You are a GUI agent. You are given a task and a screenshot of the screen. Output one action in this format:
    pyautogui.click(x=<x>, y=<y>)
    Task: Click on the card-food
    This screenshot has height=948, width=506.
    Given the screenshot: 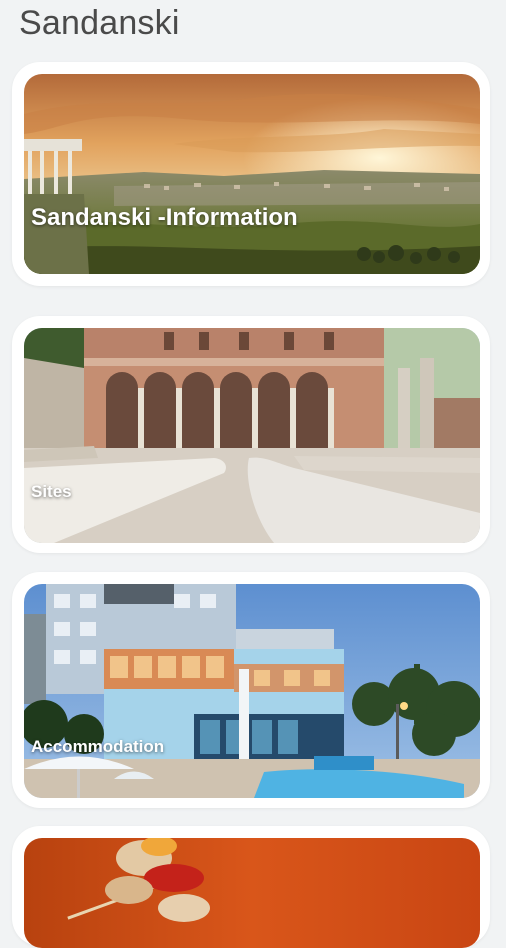 What is the action you would take?
    pyautogui.click(x=251, y=887)
    